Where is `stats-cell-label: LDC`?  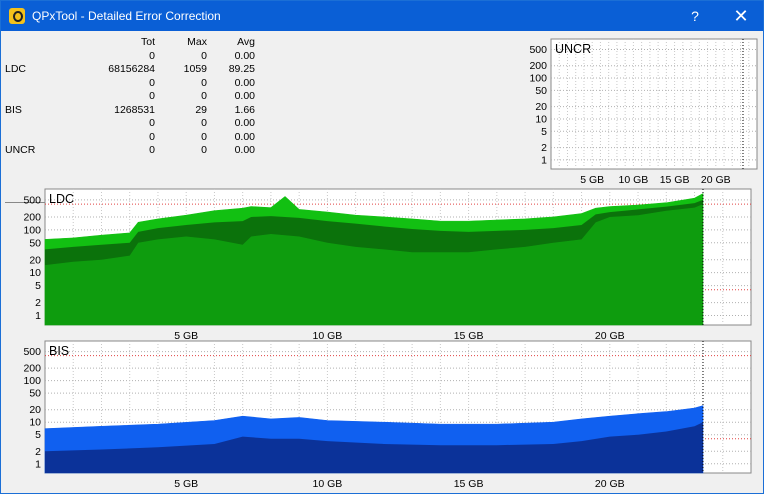 stats-cell-label: LDC is located at coordinates (16, 69).